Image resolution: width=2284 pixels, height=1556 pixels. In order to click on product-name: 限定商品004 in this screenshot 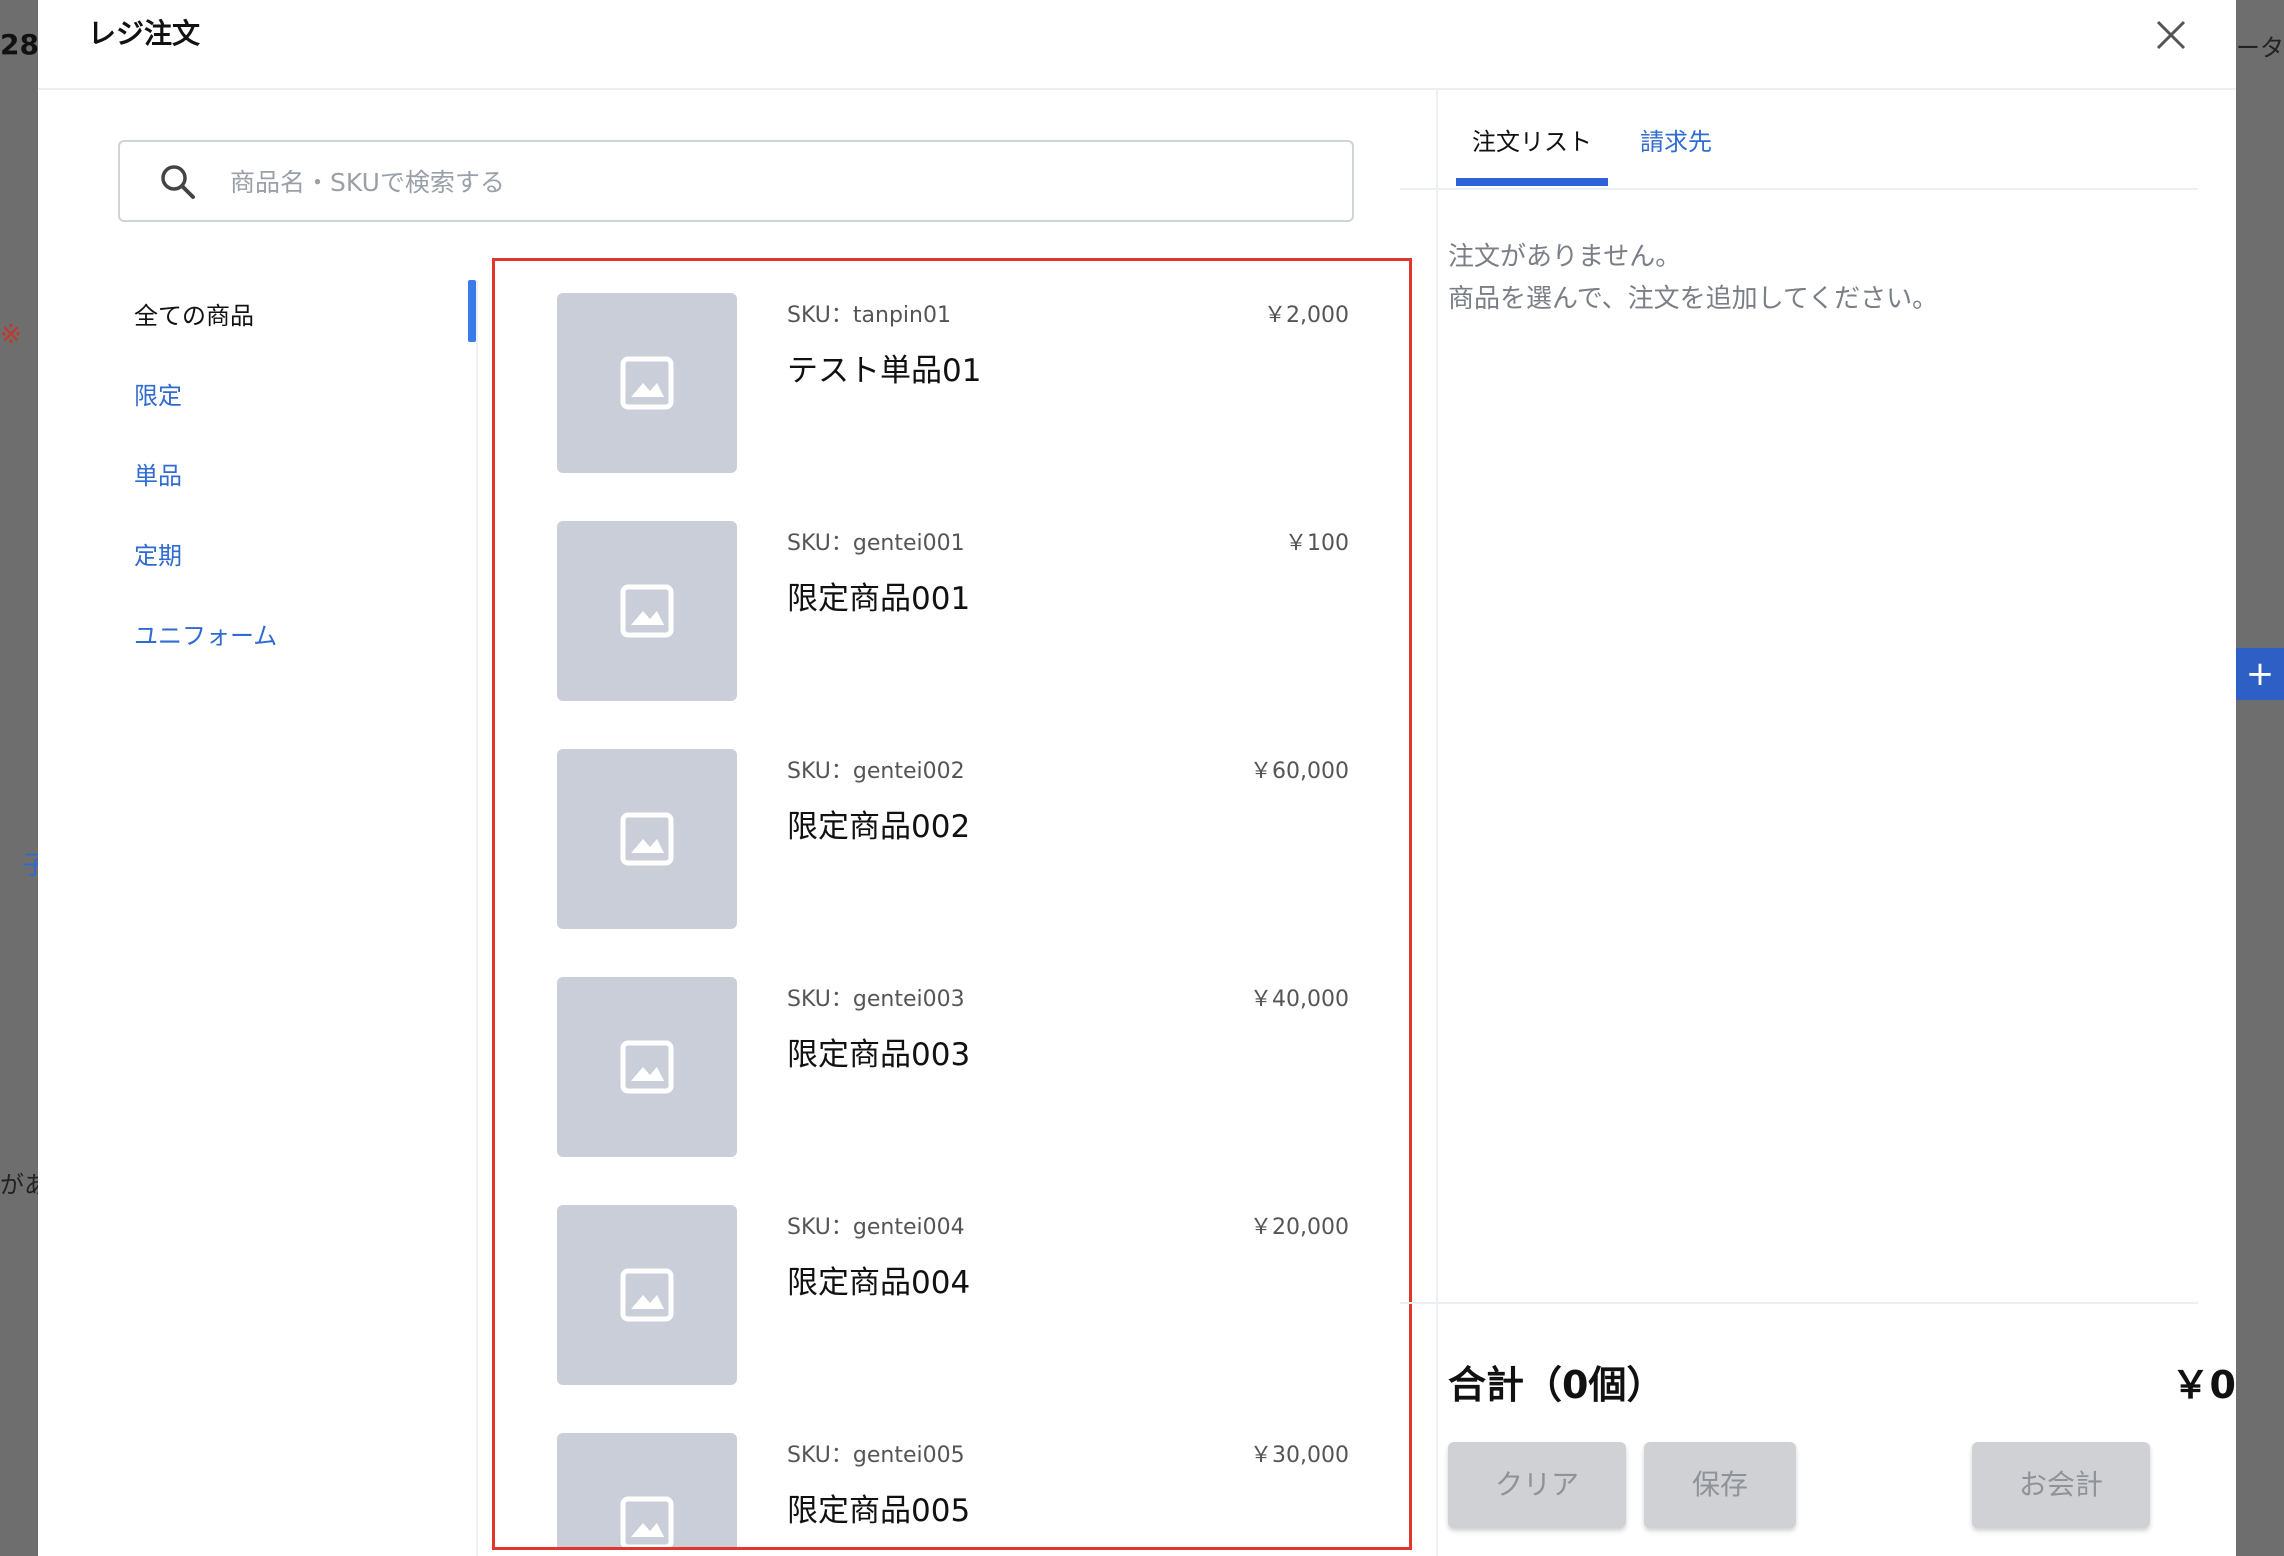, I will do `click(879, 1283)`.